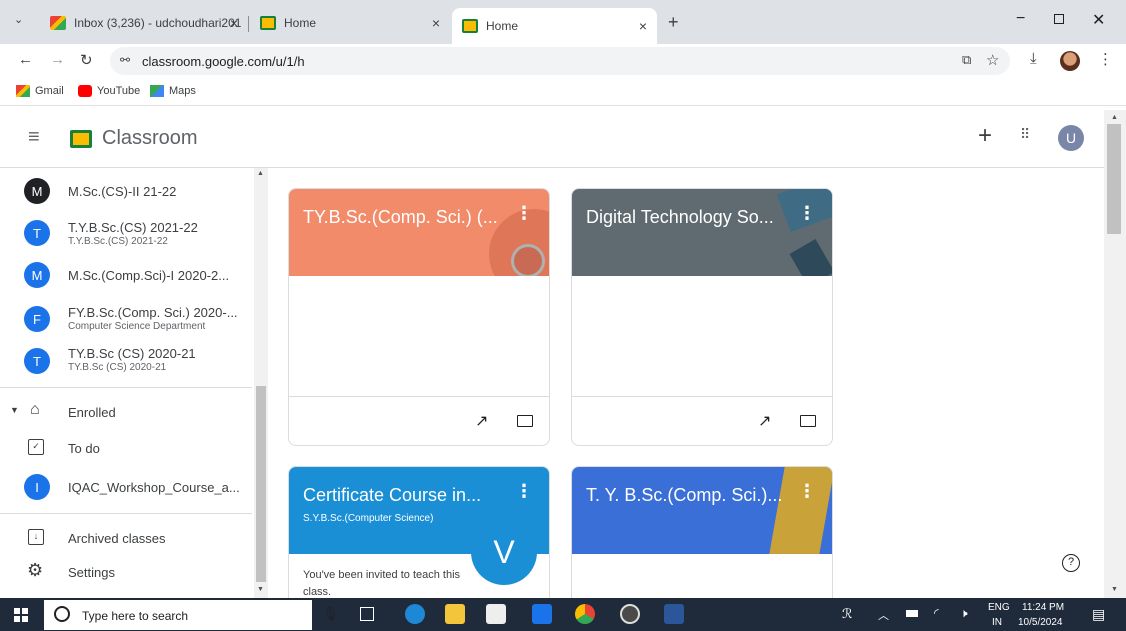 The width and height of the screenshot is (1126, 631). I want to click on tab-gmail: Inbox (3,236) - udchoudhari201 ×, so click(144, 23).